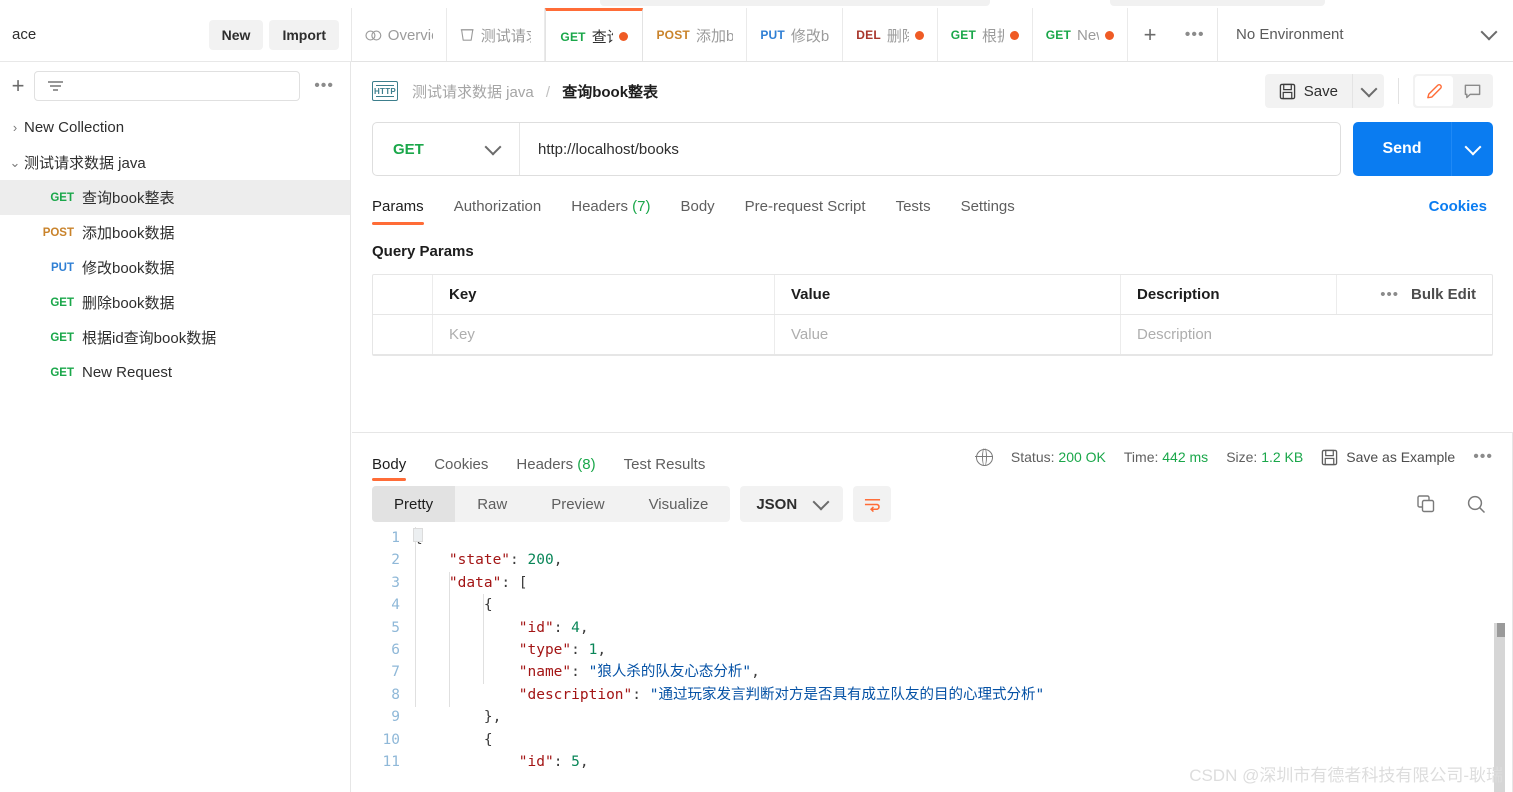 The image size is (1513, 792). I want to click on plus-icon: +, so click(18, 86).